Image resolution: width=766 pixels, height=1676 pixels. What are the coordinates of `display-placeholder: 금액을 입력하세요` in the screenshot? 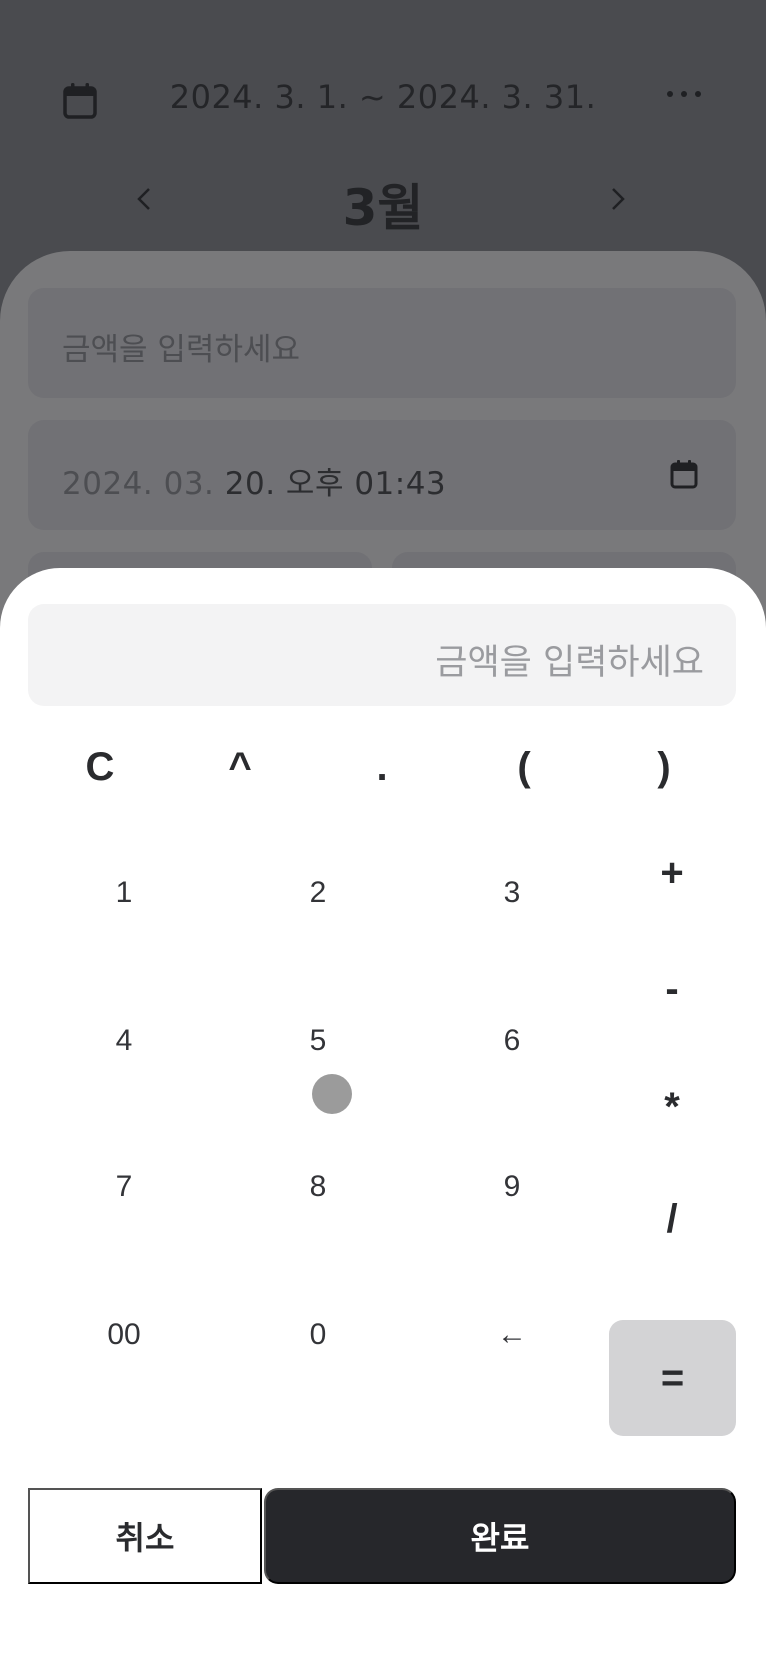 It's located at (569, 663).